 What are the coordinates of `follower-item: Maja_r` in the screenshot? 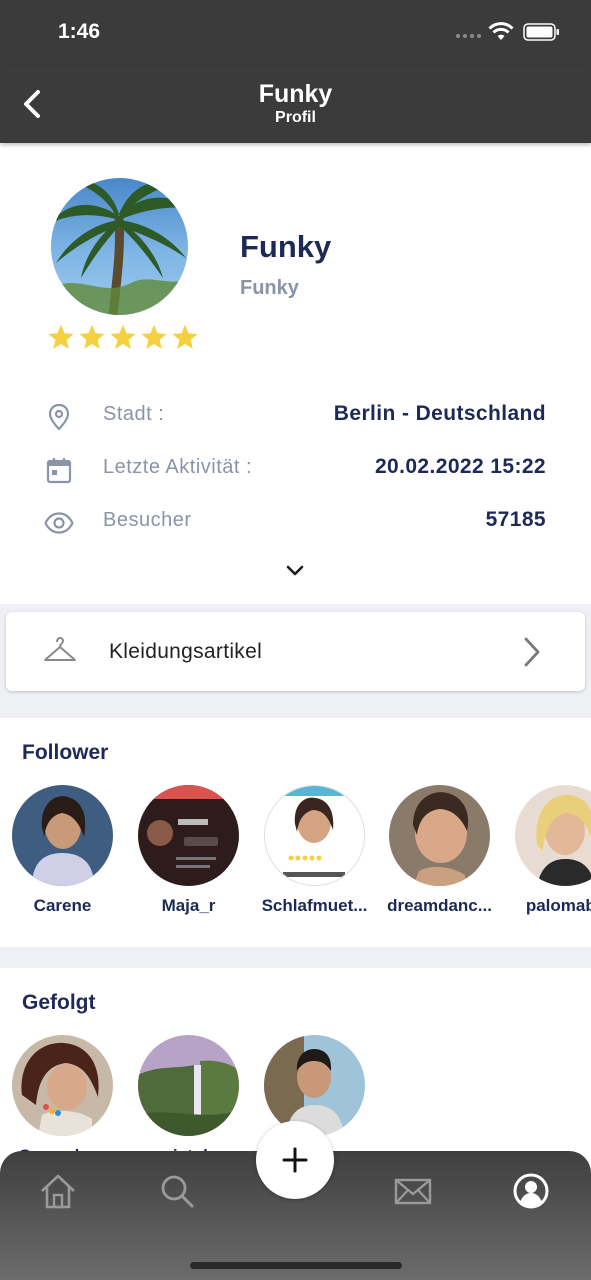 It's located at (188, 850).